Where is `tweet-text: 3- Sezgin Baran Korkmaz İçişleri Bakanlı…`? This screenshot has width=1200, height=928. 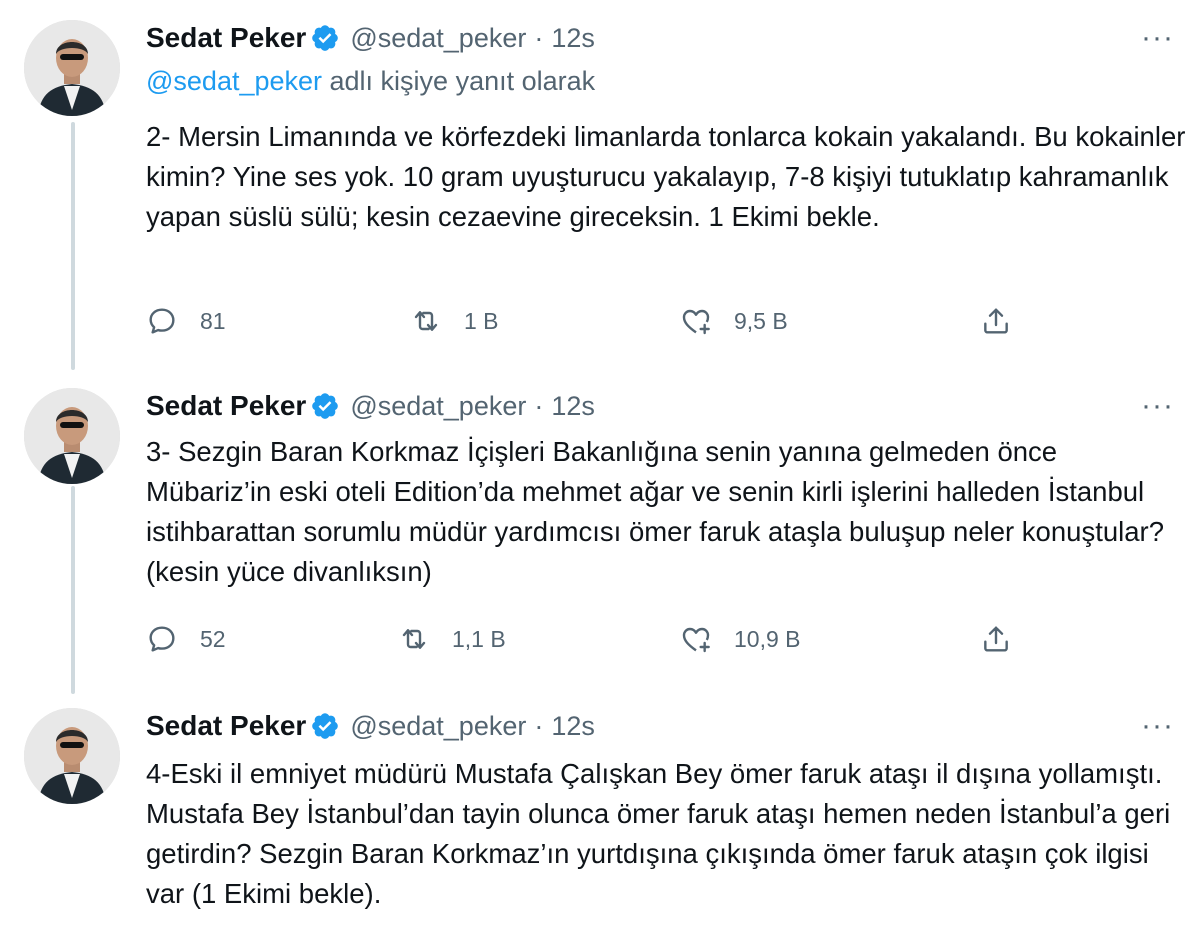
tweet-text: 3- Sezgin Baran Korkmaz İçişleri Bakanlı… is located at coordinates (655, 511).